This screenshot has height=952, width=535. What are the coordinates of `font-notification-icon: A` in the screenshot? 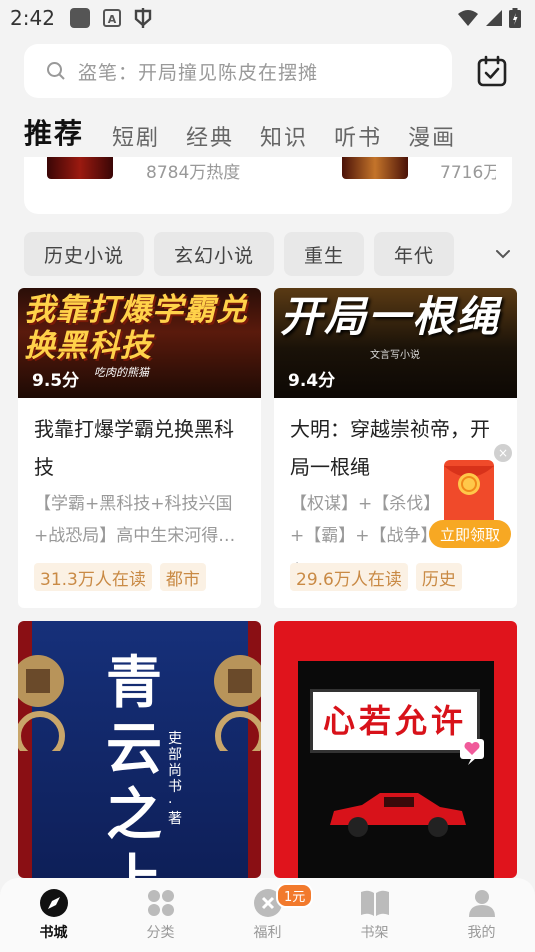 It's located at (111, 18).